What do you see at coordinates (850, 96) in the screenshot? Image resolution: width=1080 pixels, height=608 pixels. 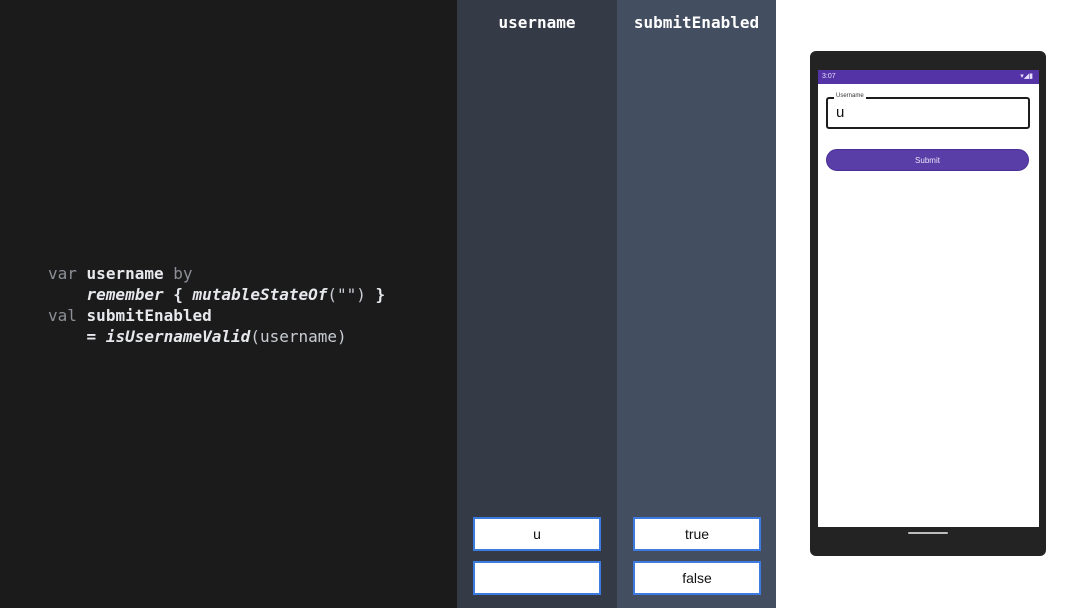 I see `username-field-label: Username` at bounding box center [850, 96].